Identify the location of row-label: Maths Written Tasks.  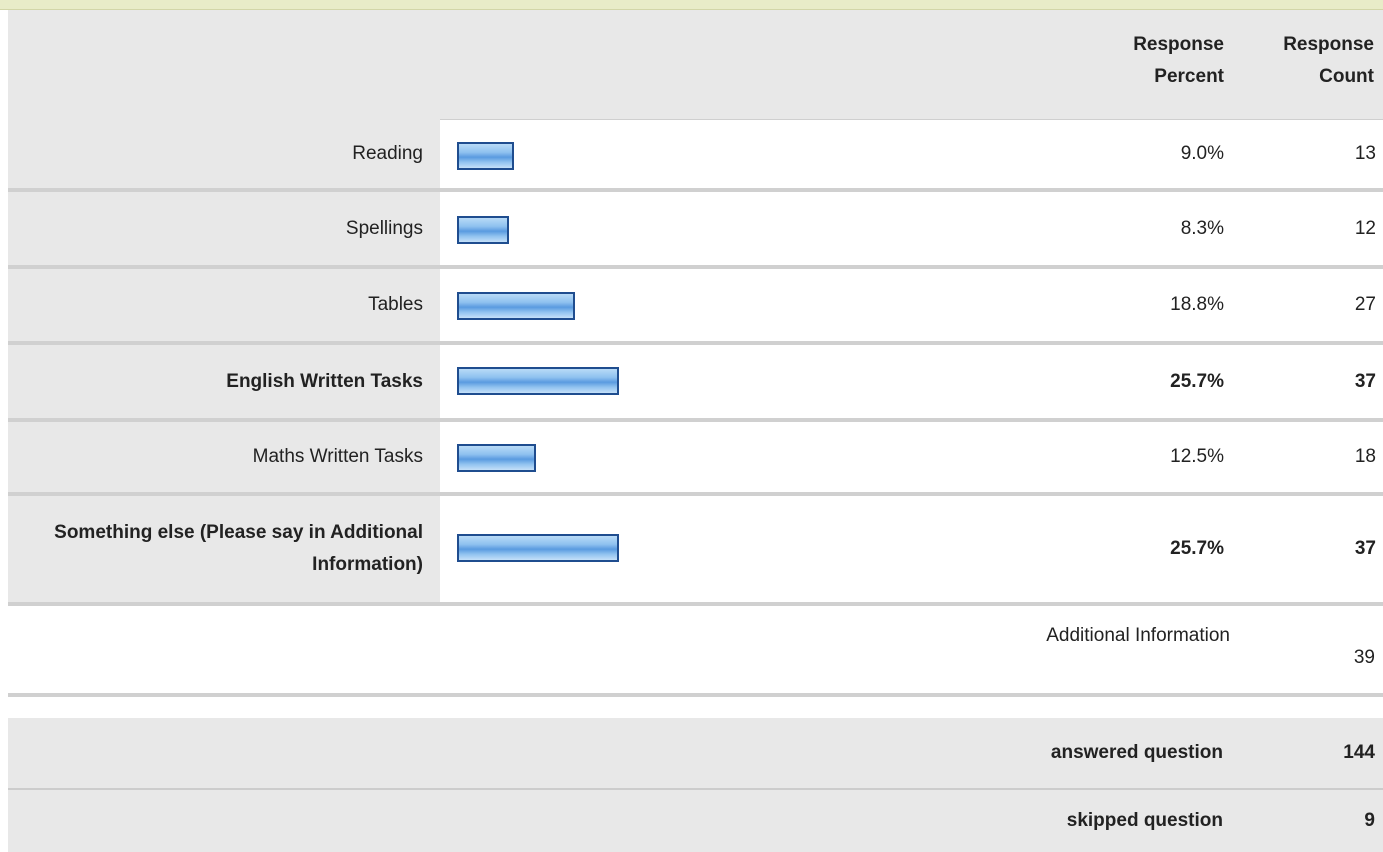
(224, 457).